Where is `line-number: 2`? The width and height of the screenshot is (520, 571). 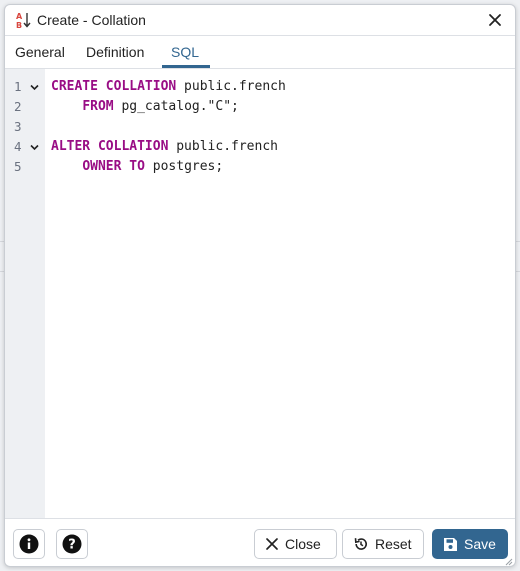 line-number: 2 is located at coordinates (18, 106).